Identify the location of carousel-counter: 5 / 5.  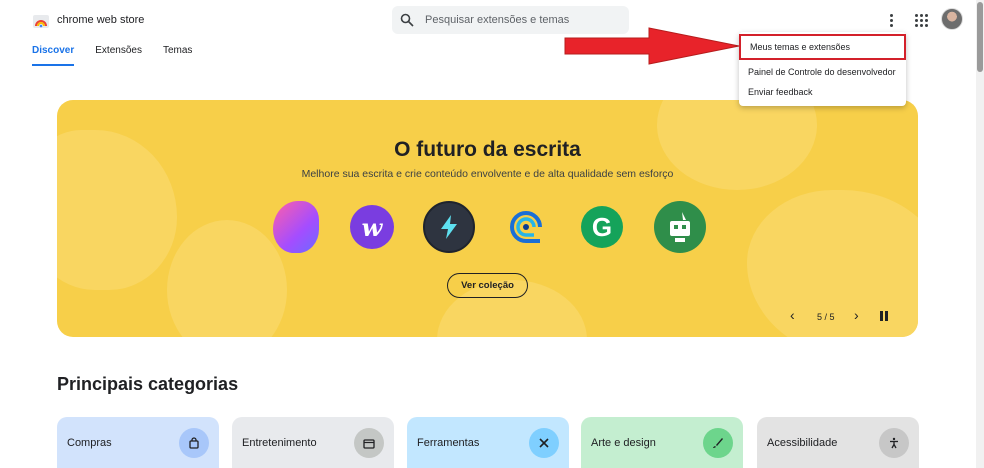
(826, 317).